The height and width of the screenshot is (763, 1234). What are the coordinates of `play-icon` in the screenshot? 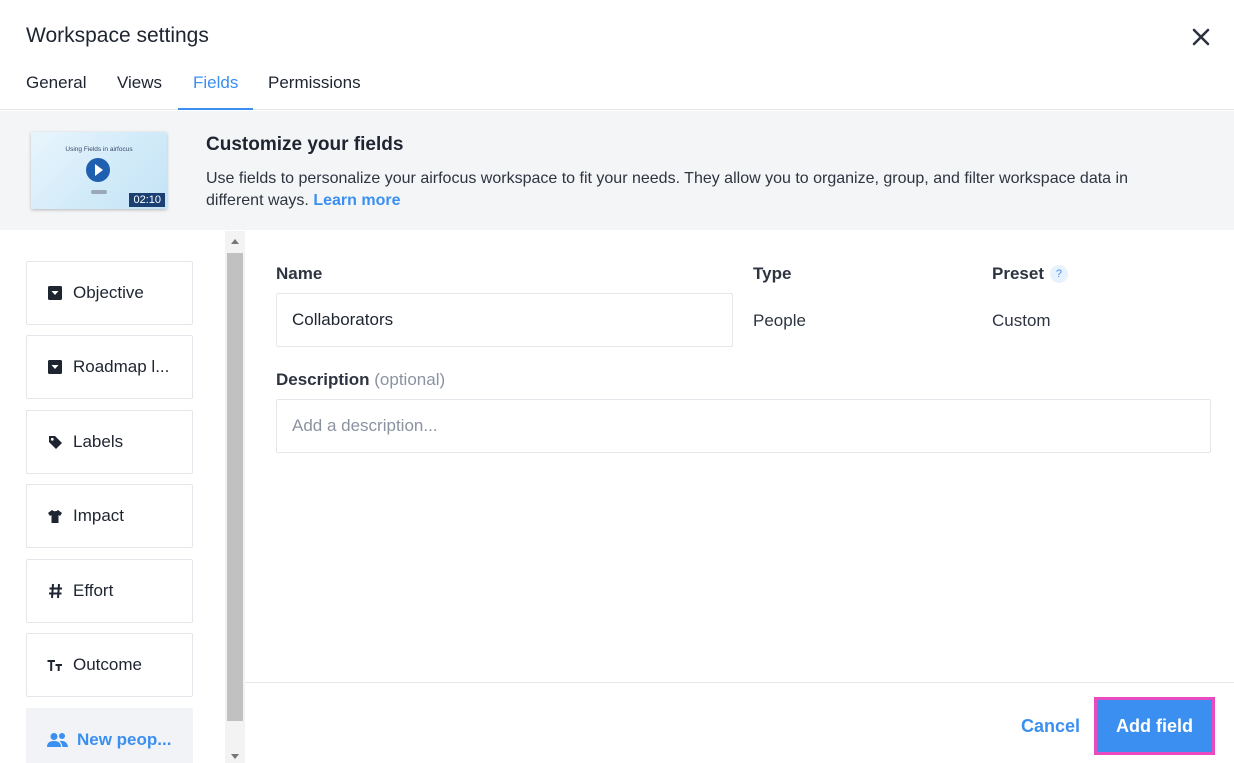 It's located at (98, 170).